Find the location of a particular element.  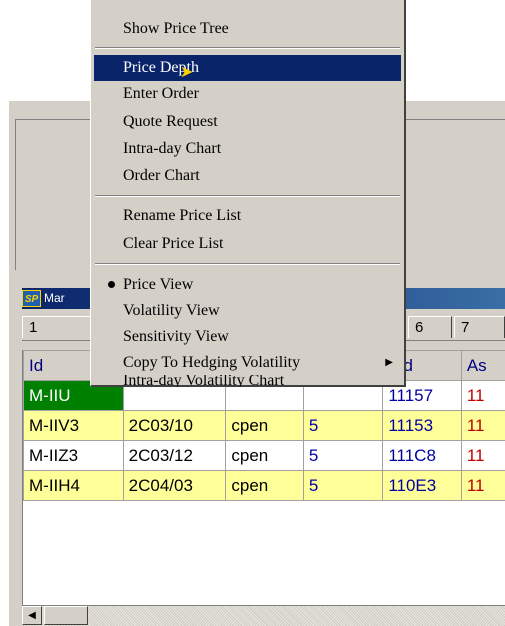

menu-item-intraday-chart: Intra-day Chart is located at coordinates (247, 149).